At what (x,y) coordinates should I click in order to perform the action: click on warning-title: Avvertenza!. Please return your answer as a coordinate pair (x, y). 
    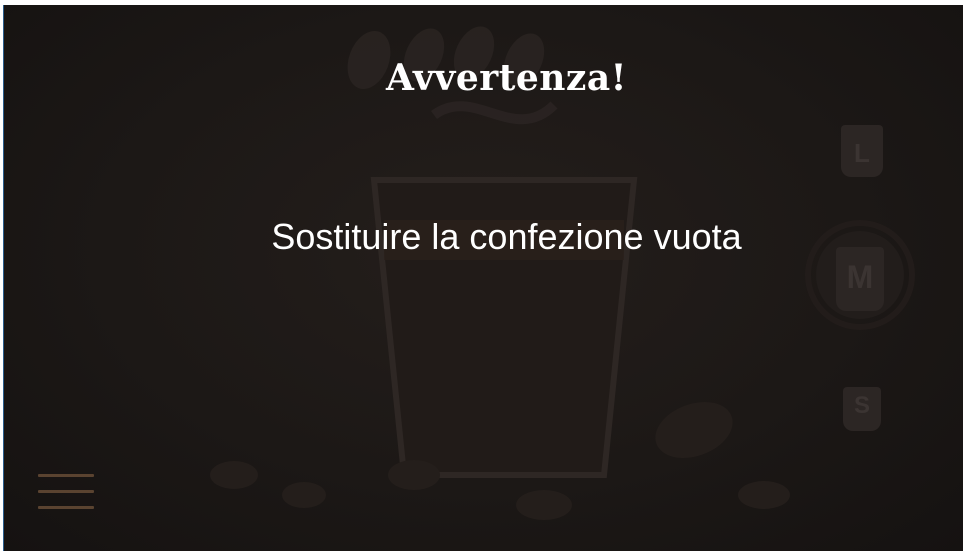
    Looking at the image, I should click on (506, 78).